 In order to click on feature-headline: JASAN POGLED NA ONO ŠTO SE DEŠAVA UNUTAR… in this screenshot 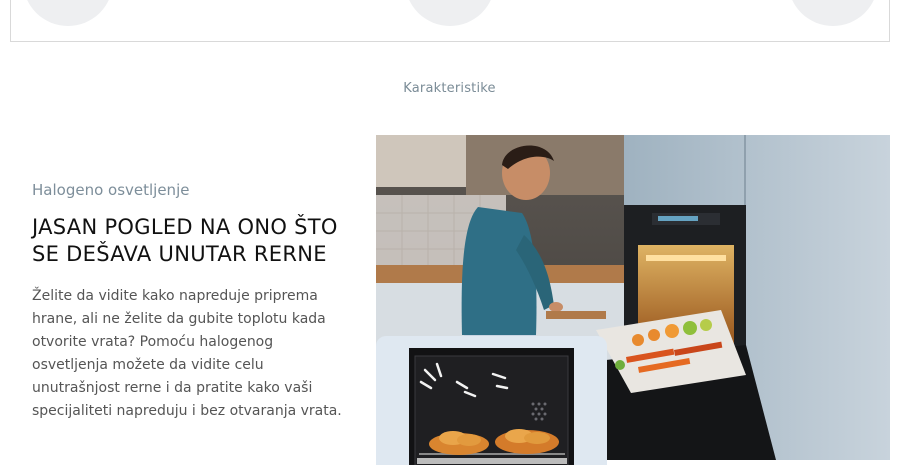, I will do `click(185, 240)`.